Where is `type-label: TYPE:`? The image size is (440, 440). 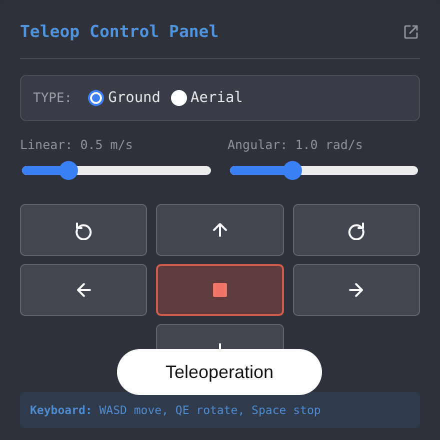
type-label: TYPE: is located at coordinates (52, 98).